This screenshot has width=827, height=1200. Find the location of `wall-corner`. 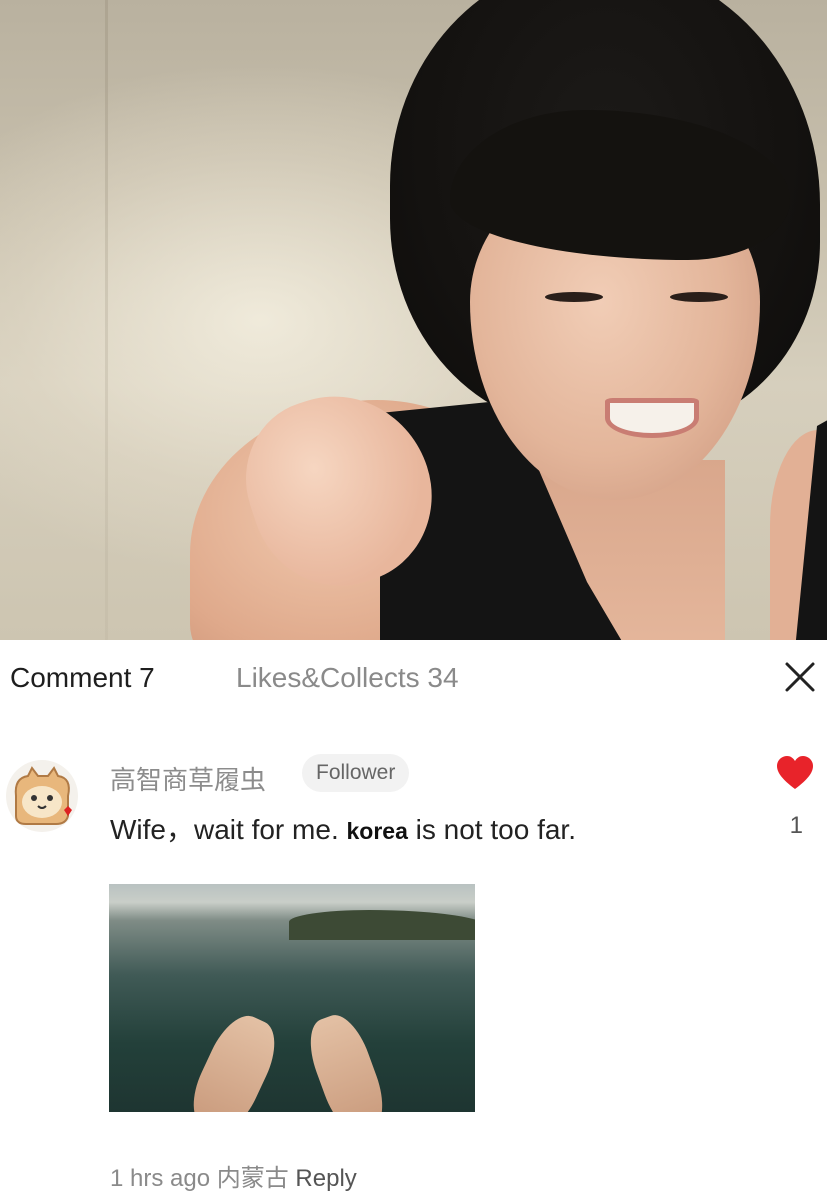

wall-corner is located at coordinates (106, 320).